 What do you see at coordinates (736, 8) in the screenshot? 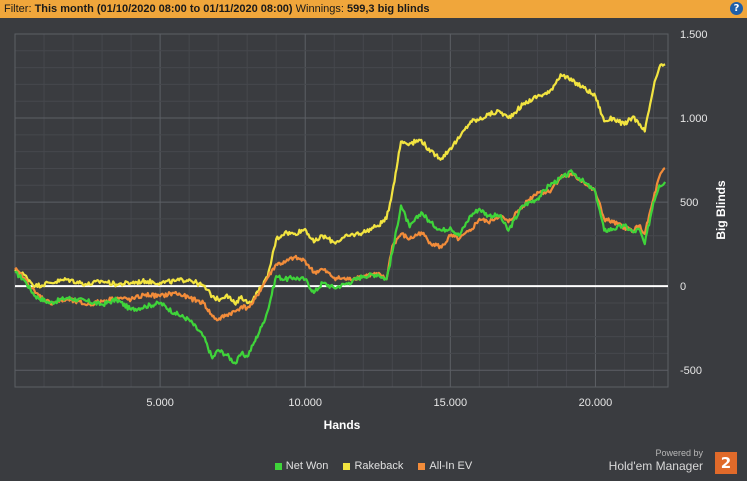
I see `help-icon: ?` at bounding box center [736, 8].